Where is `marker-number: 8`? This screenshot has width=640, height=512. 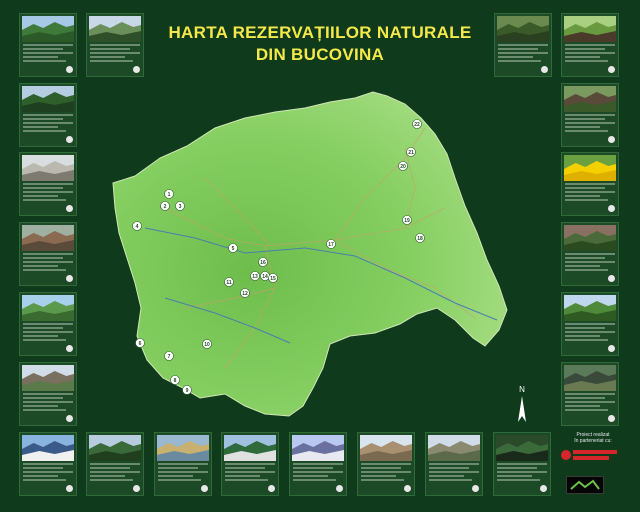
marker-number: 8 is located at coordinates (175, 381).